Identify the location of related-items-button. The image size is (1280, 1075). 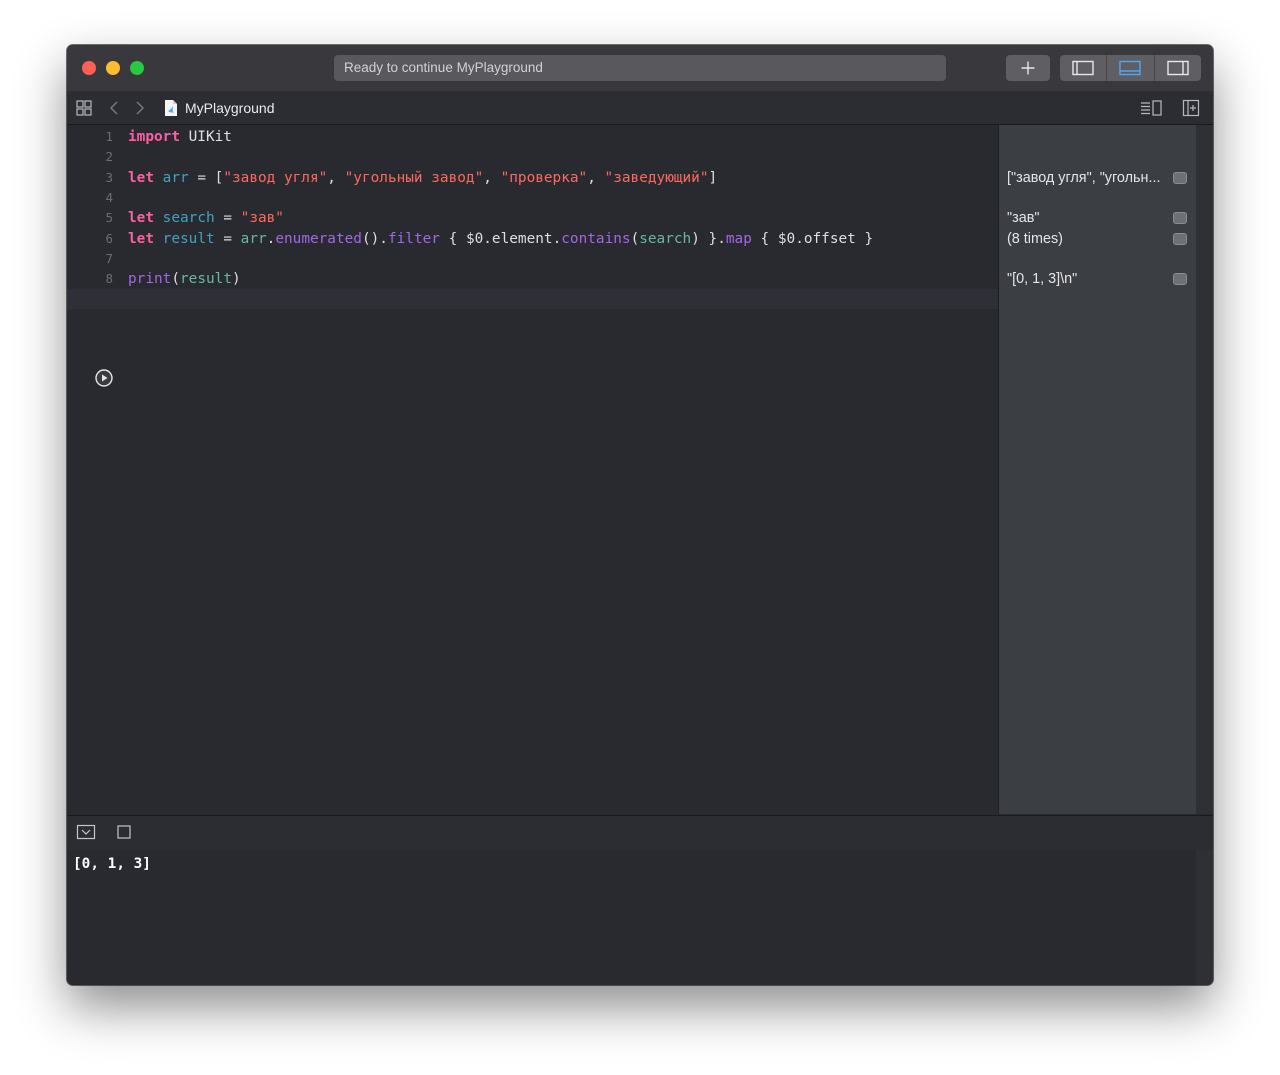
(84, 107).